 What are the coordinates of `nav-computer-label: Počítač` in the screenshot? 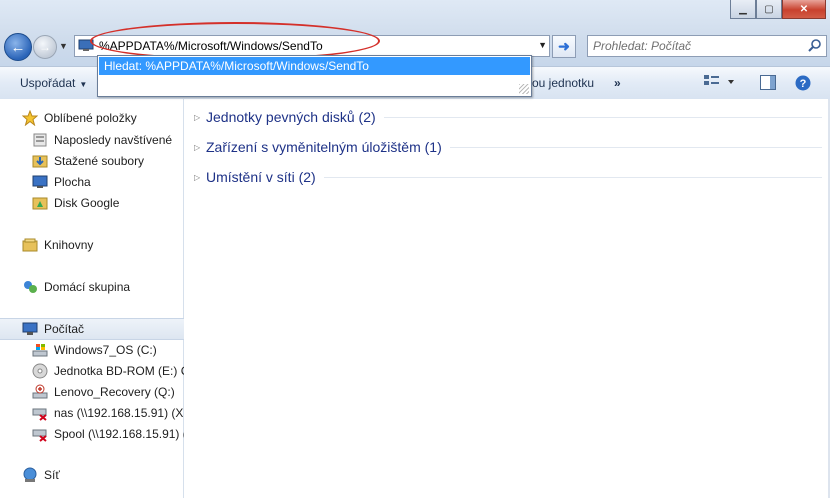 It's located at (64, 329).